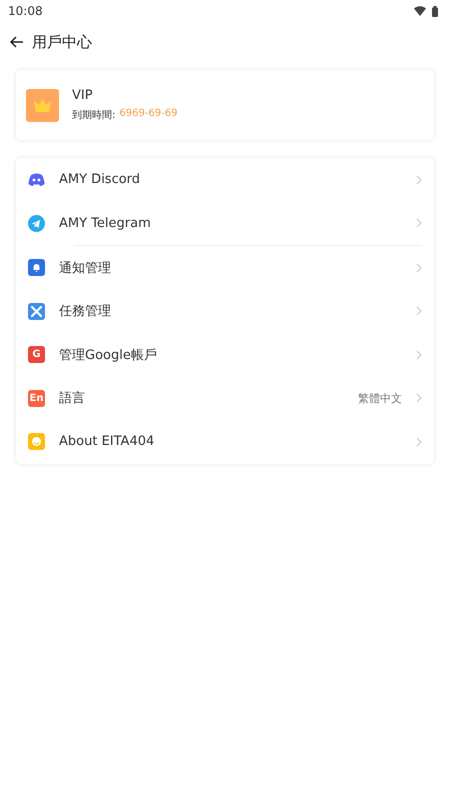  What do you see at coordinates (36, 179) in the screenshot?
I see `game-controller-icon` at bounding box center [36, 179].